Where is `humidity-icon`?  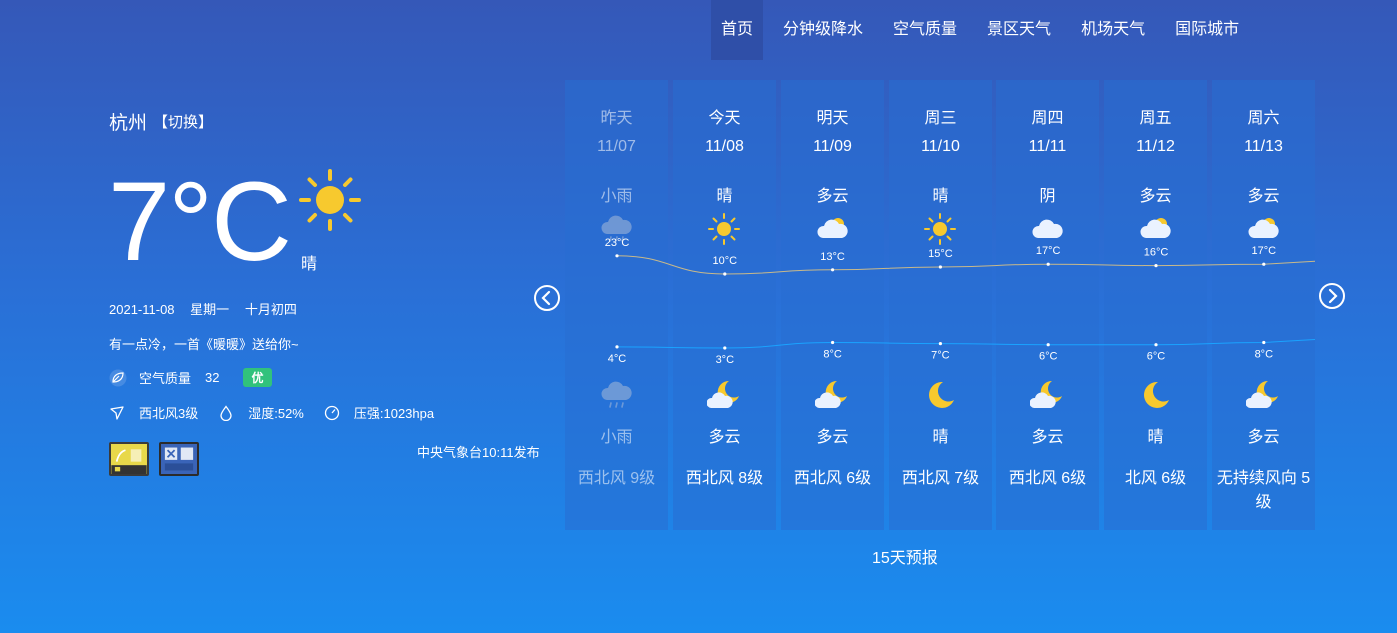 humidity-icon is located at coordinates (226, 412).